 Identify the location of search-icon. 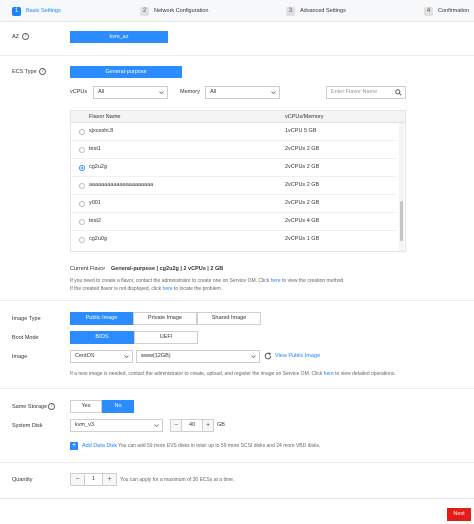
(398, 92).